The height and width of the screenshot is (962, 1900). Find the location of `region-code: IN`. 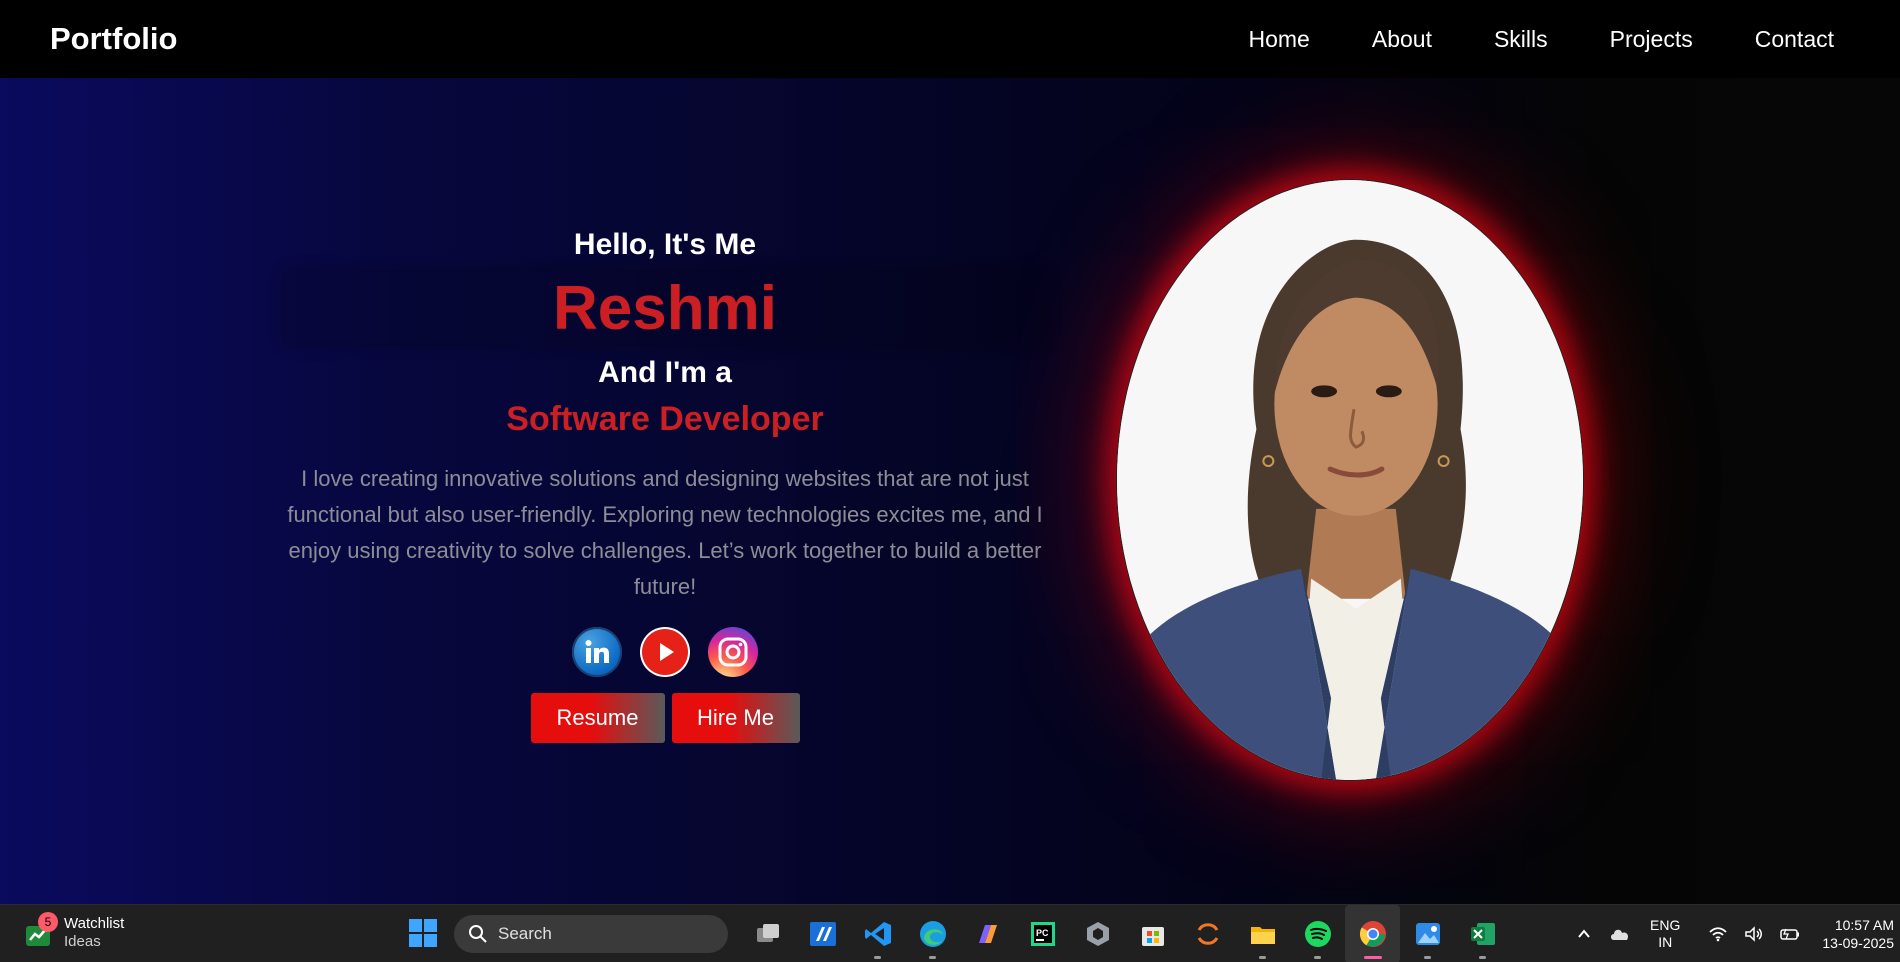

region-code: IN is located at coordinates (1665, 942).